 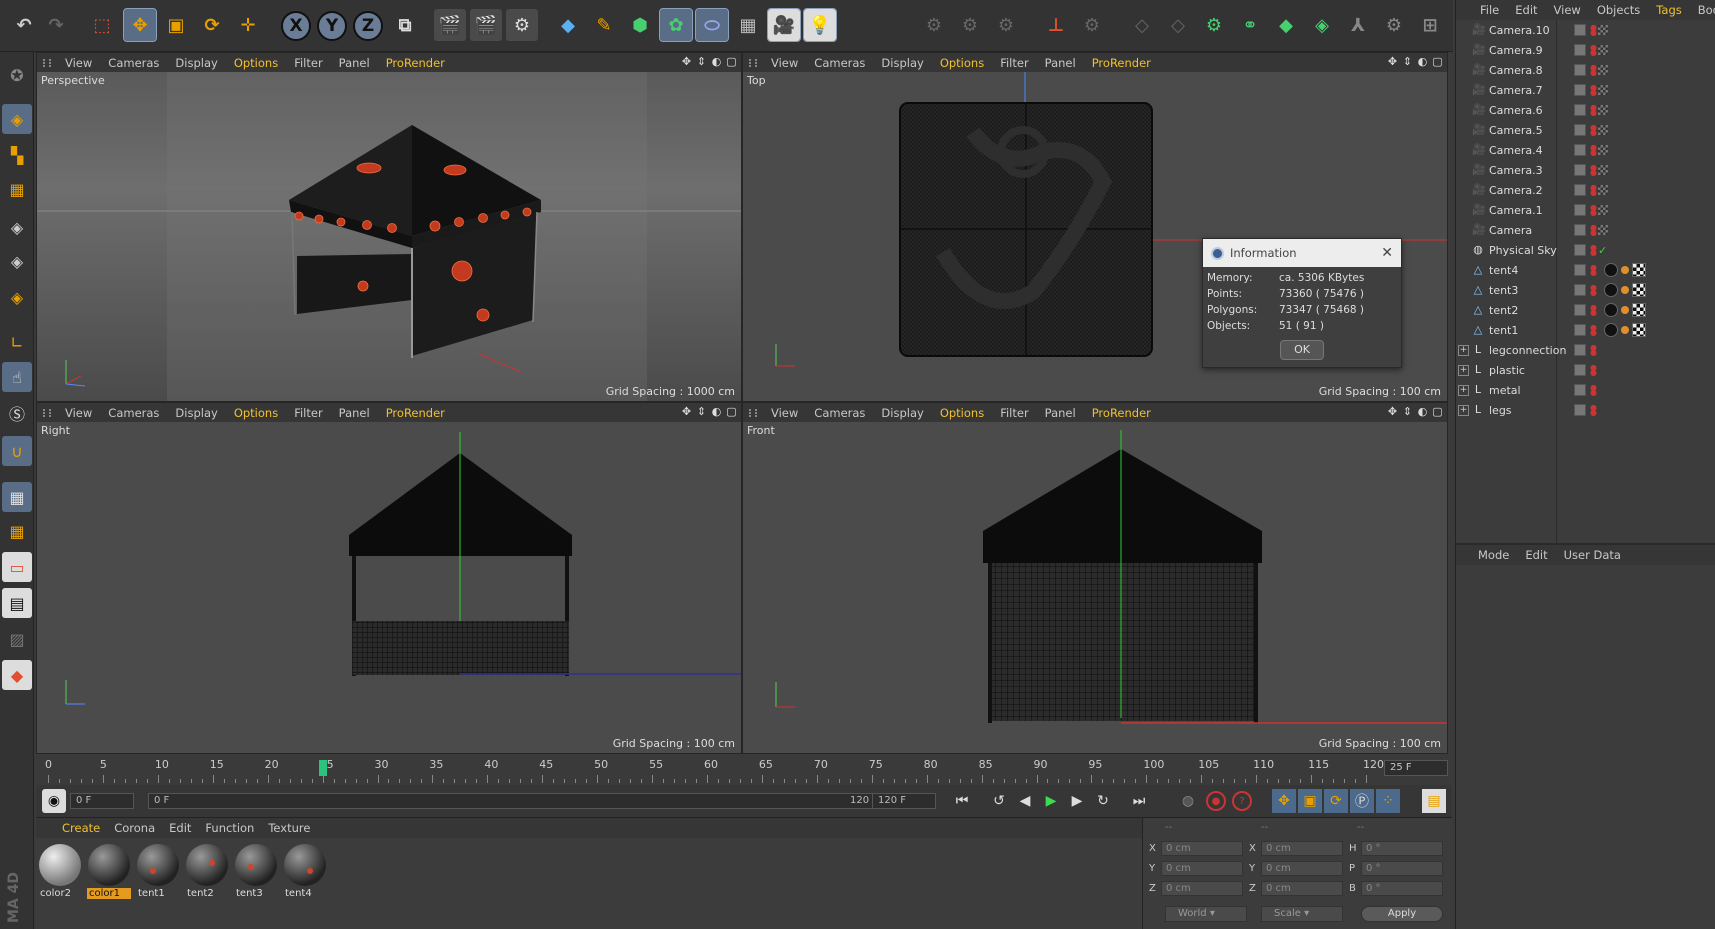 I want to click on key-points-icon: ⁘, so click(x=1388, y=801).